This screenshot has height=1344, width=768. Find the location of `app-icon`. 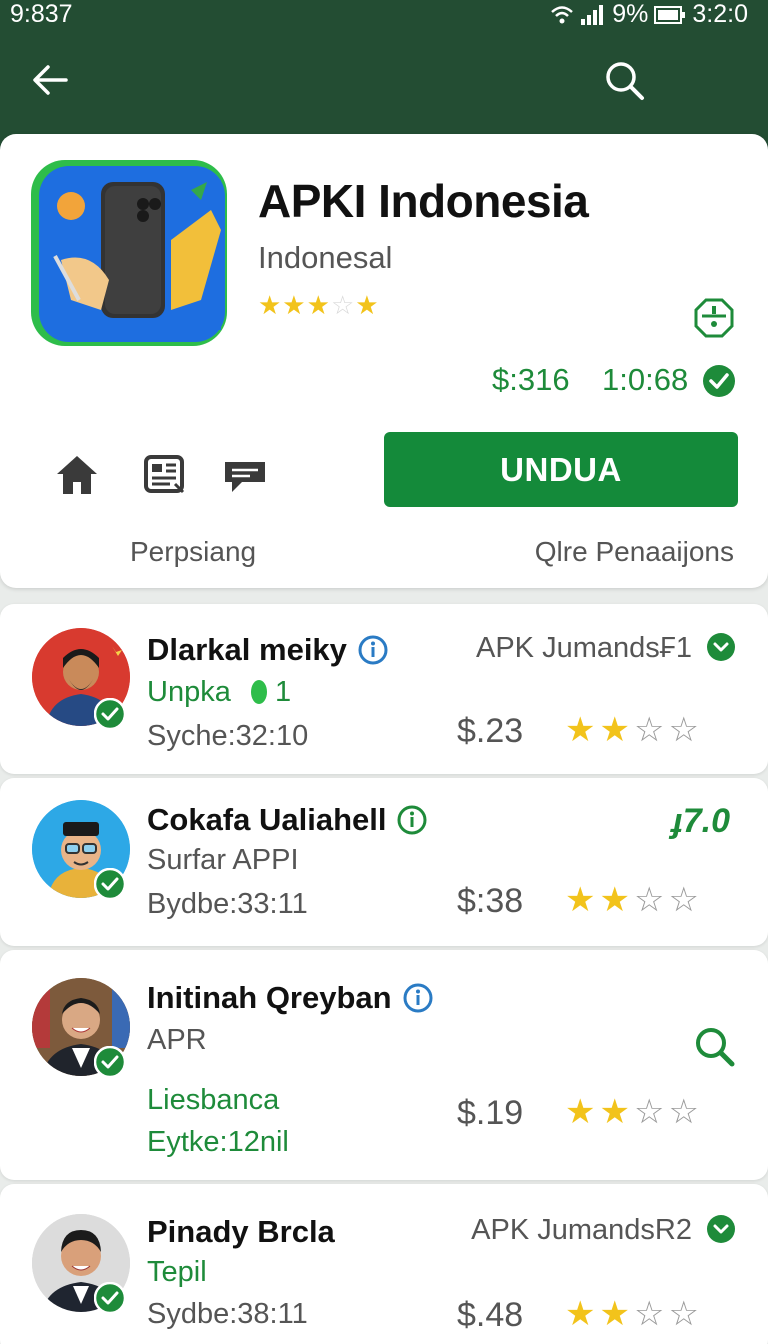

app-icon is located at coordinates (129, 253).